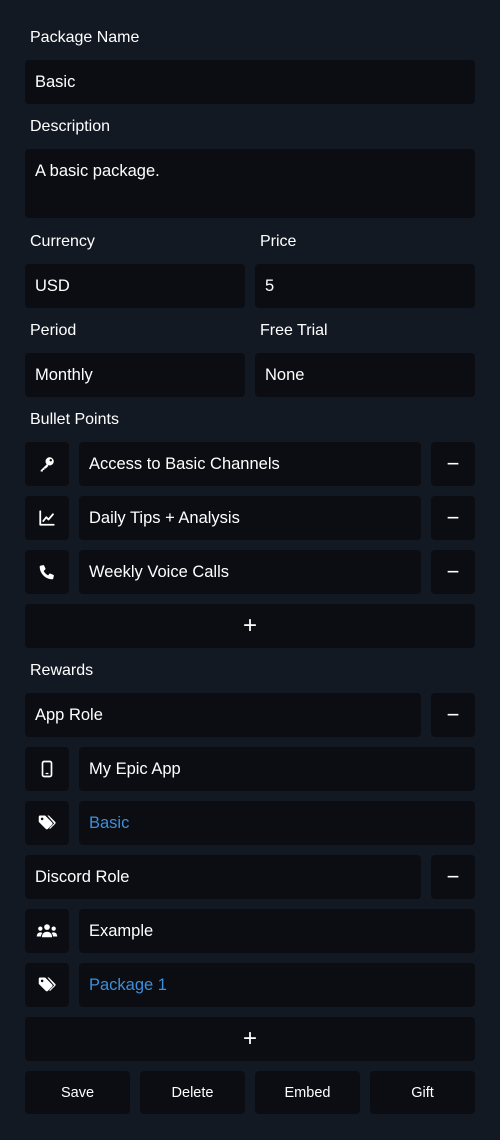 This screenshot has height=1140, width=500. I want to click on free-trial-label: Free Trial, so click(294, 330).